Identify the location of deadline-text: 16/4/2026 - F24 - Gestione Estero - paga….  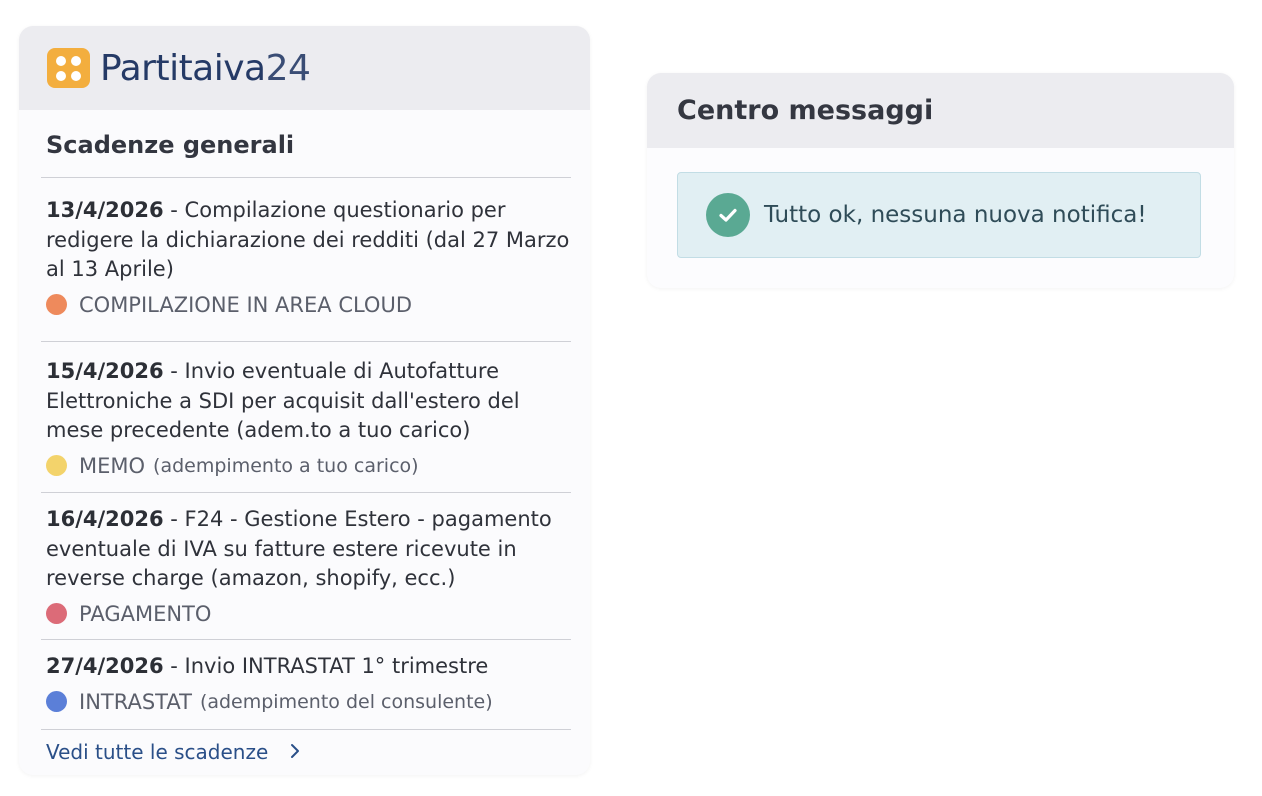
(313, 549).